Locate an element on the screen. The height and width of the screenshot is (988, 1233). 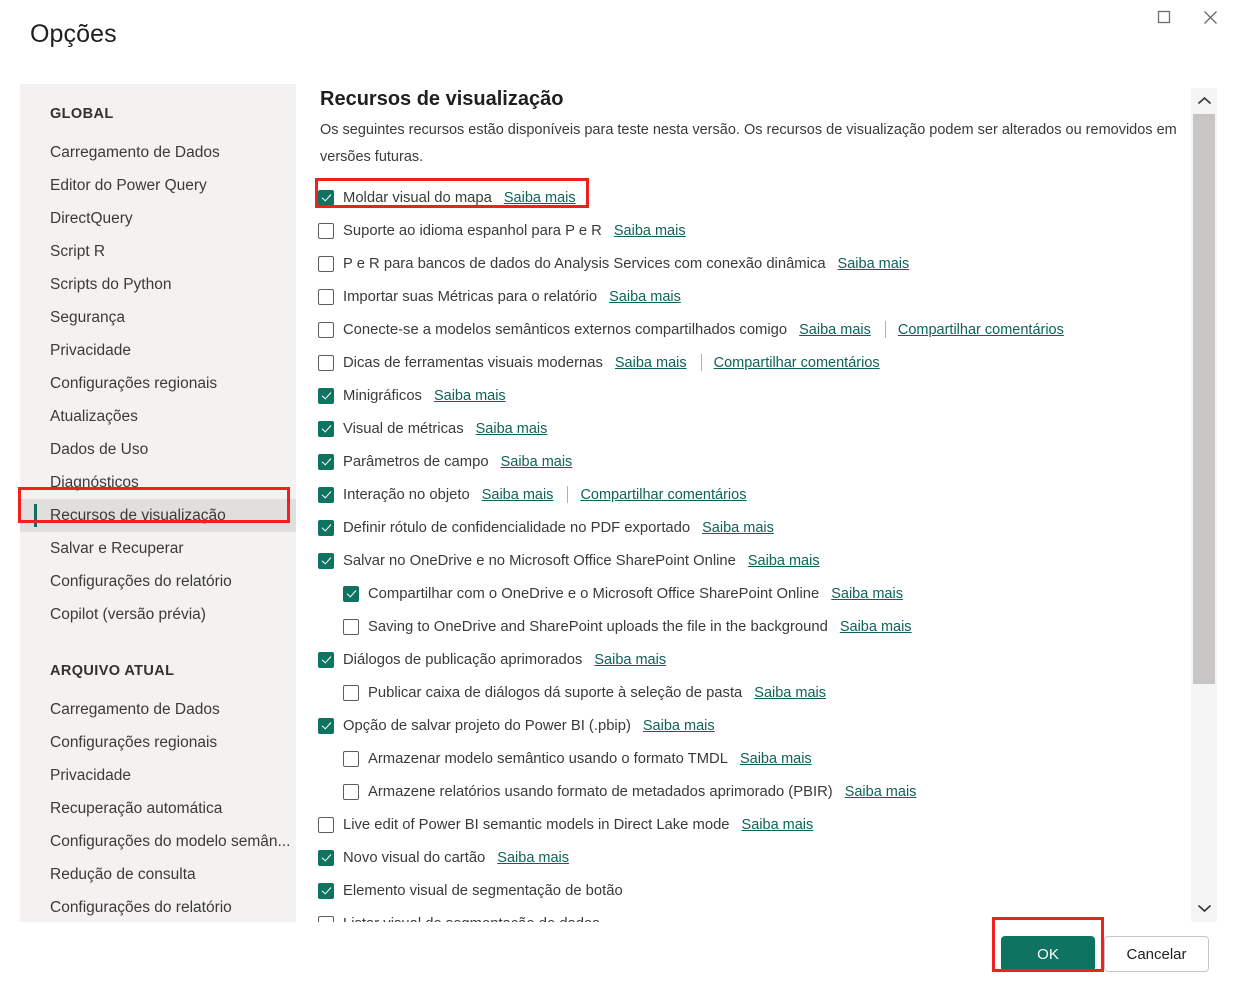
close-button is located at coordinates (1210, 17).